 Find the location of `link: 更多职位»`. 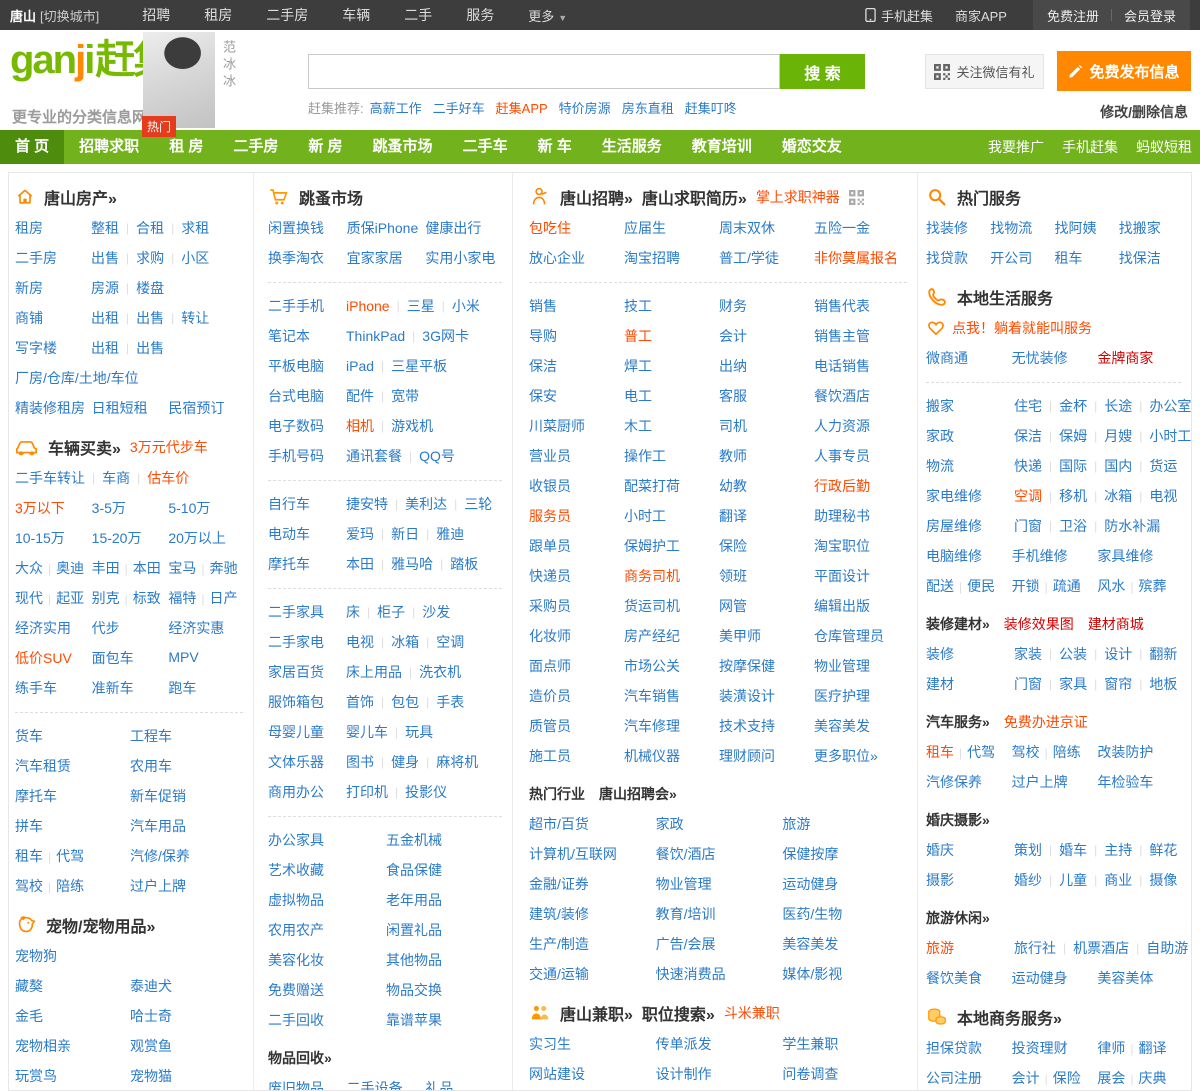

link: 更多职位» is located at coordinates (846, 756).